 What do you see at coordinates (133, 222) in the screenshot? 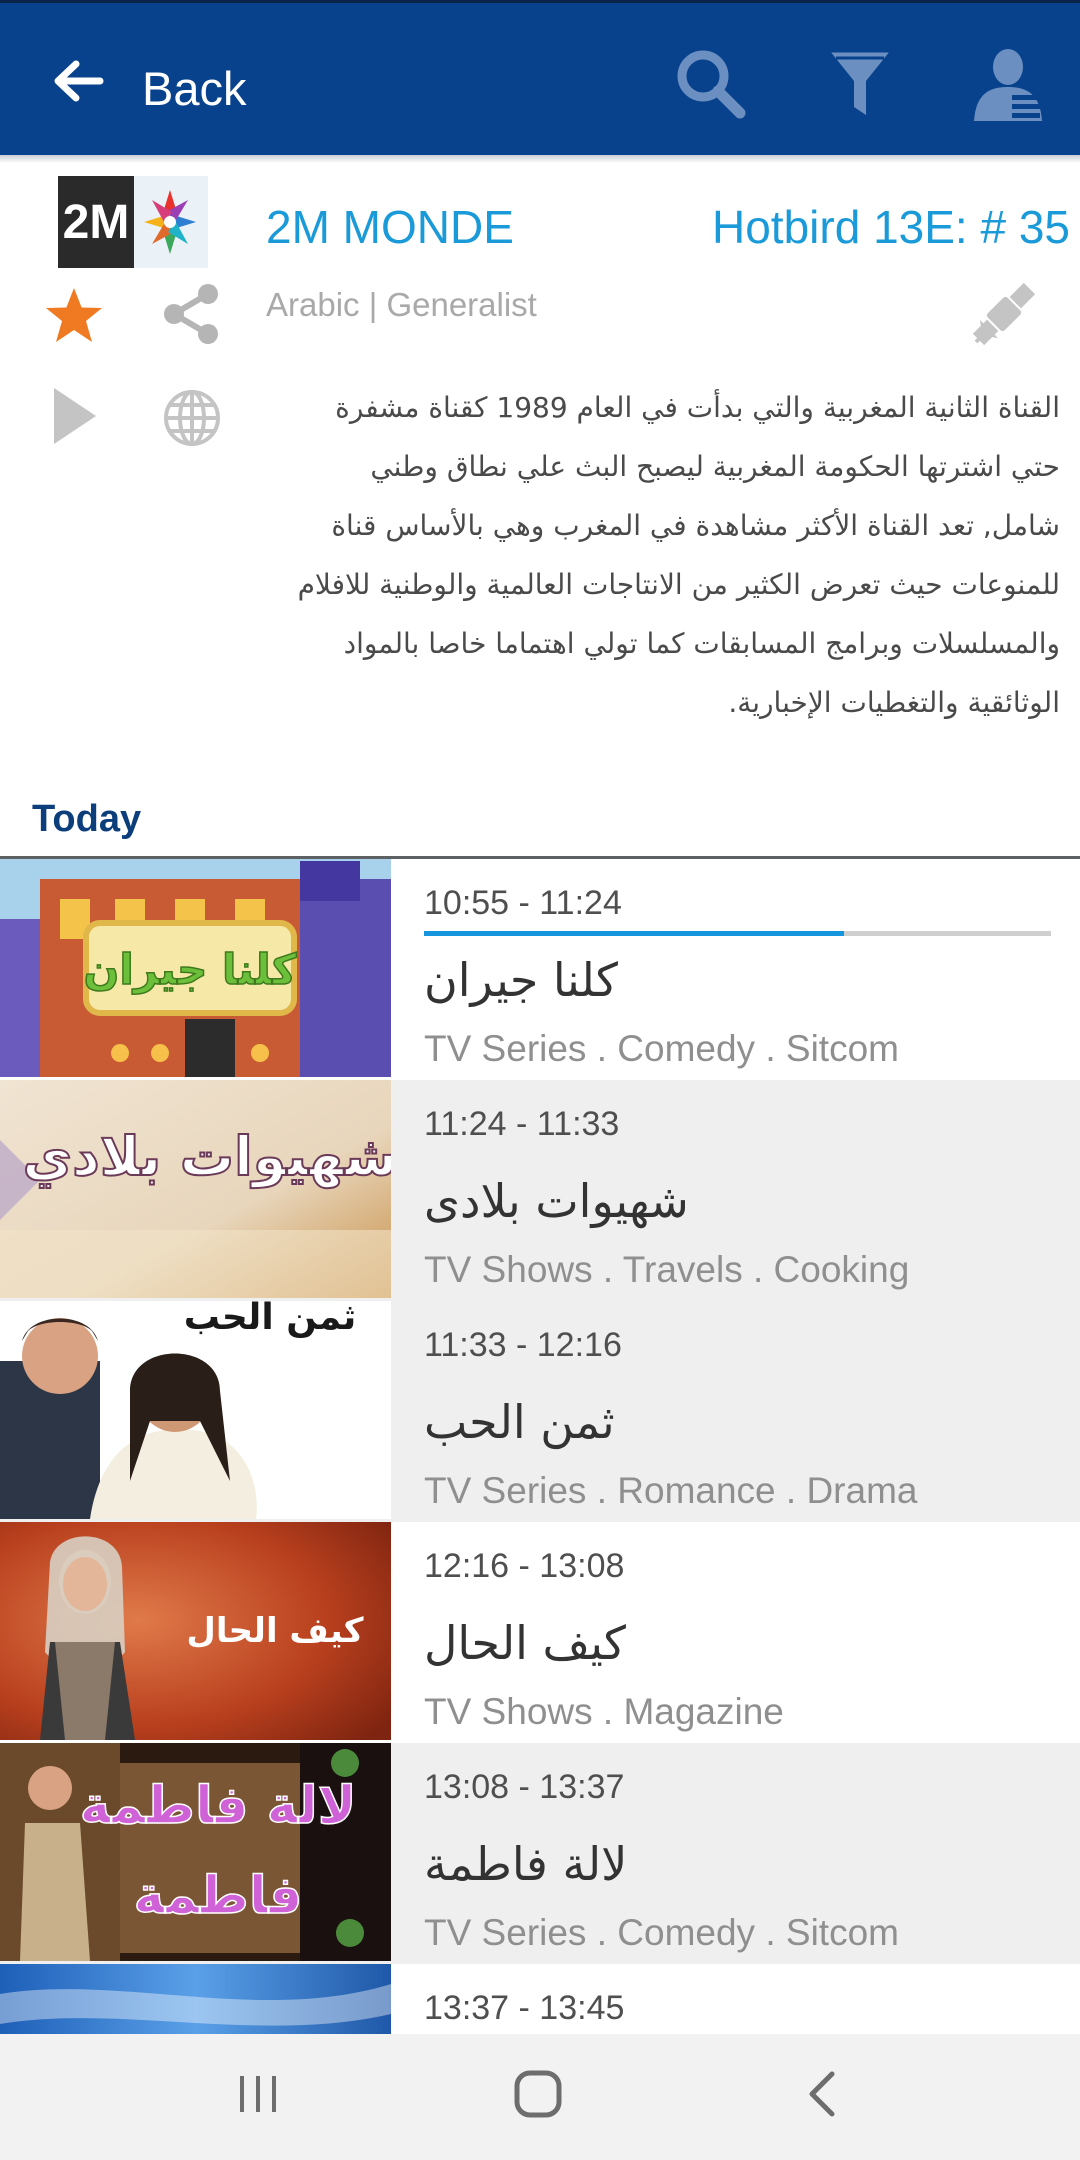
I see `channel-logo: 2M` at bounding box center [133, 222].